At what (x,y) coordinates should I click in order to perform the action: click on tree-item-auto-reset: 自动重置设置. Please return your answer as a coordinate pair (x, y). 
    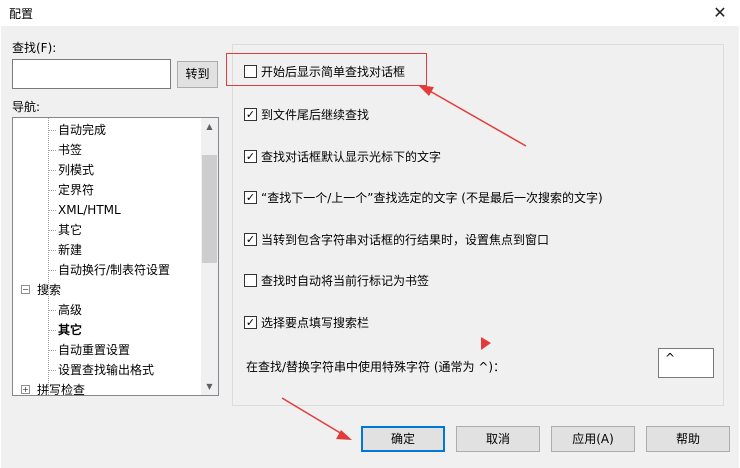
    Looking at the image, I should click on (90, 350).